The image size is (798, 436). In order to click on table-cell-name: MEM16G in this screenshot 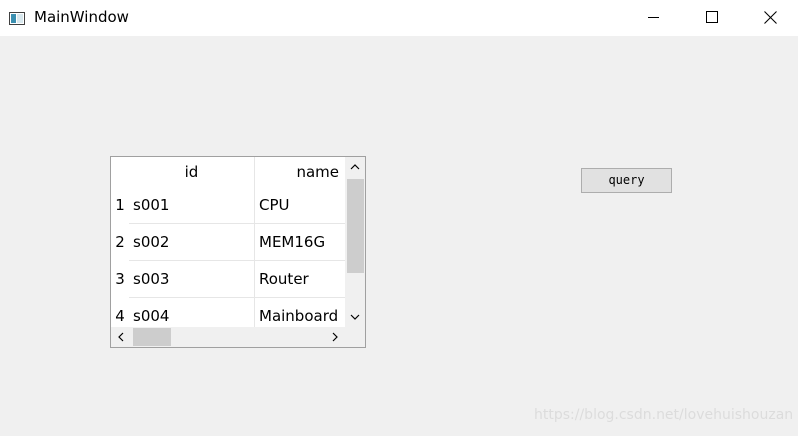, I will do `click(300, 242)`.